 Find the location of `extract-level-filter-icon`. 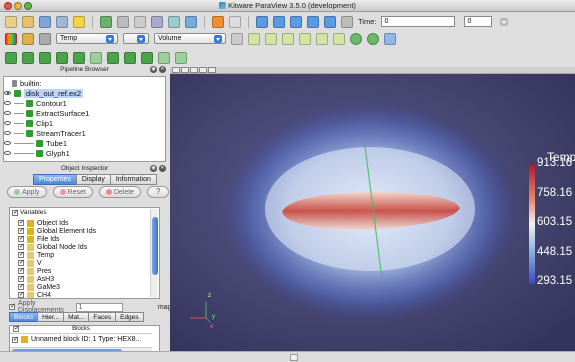

extract-level-filter-icon is located at coordinates (181, 57).